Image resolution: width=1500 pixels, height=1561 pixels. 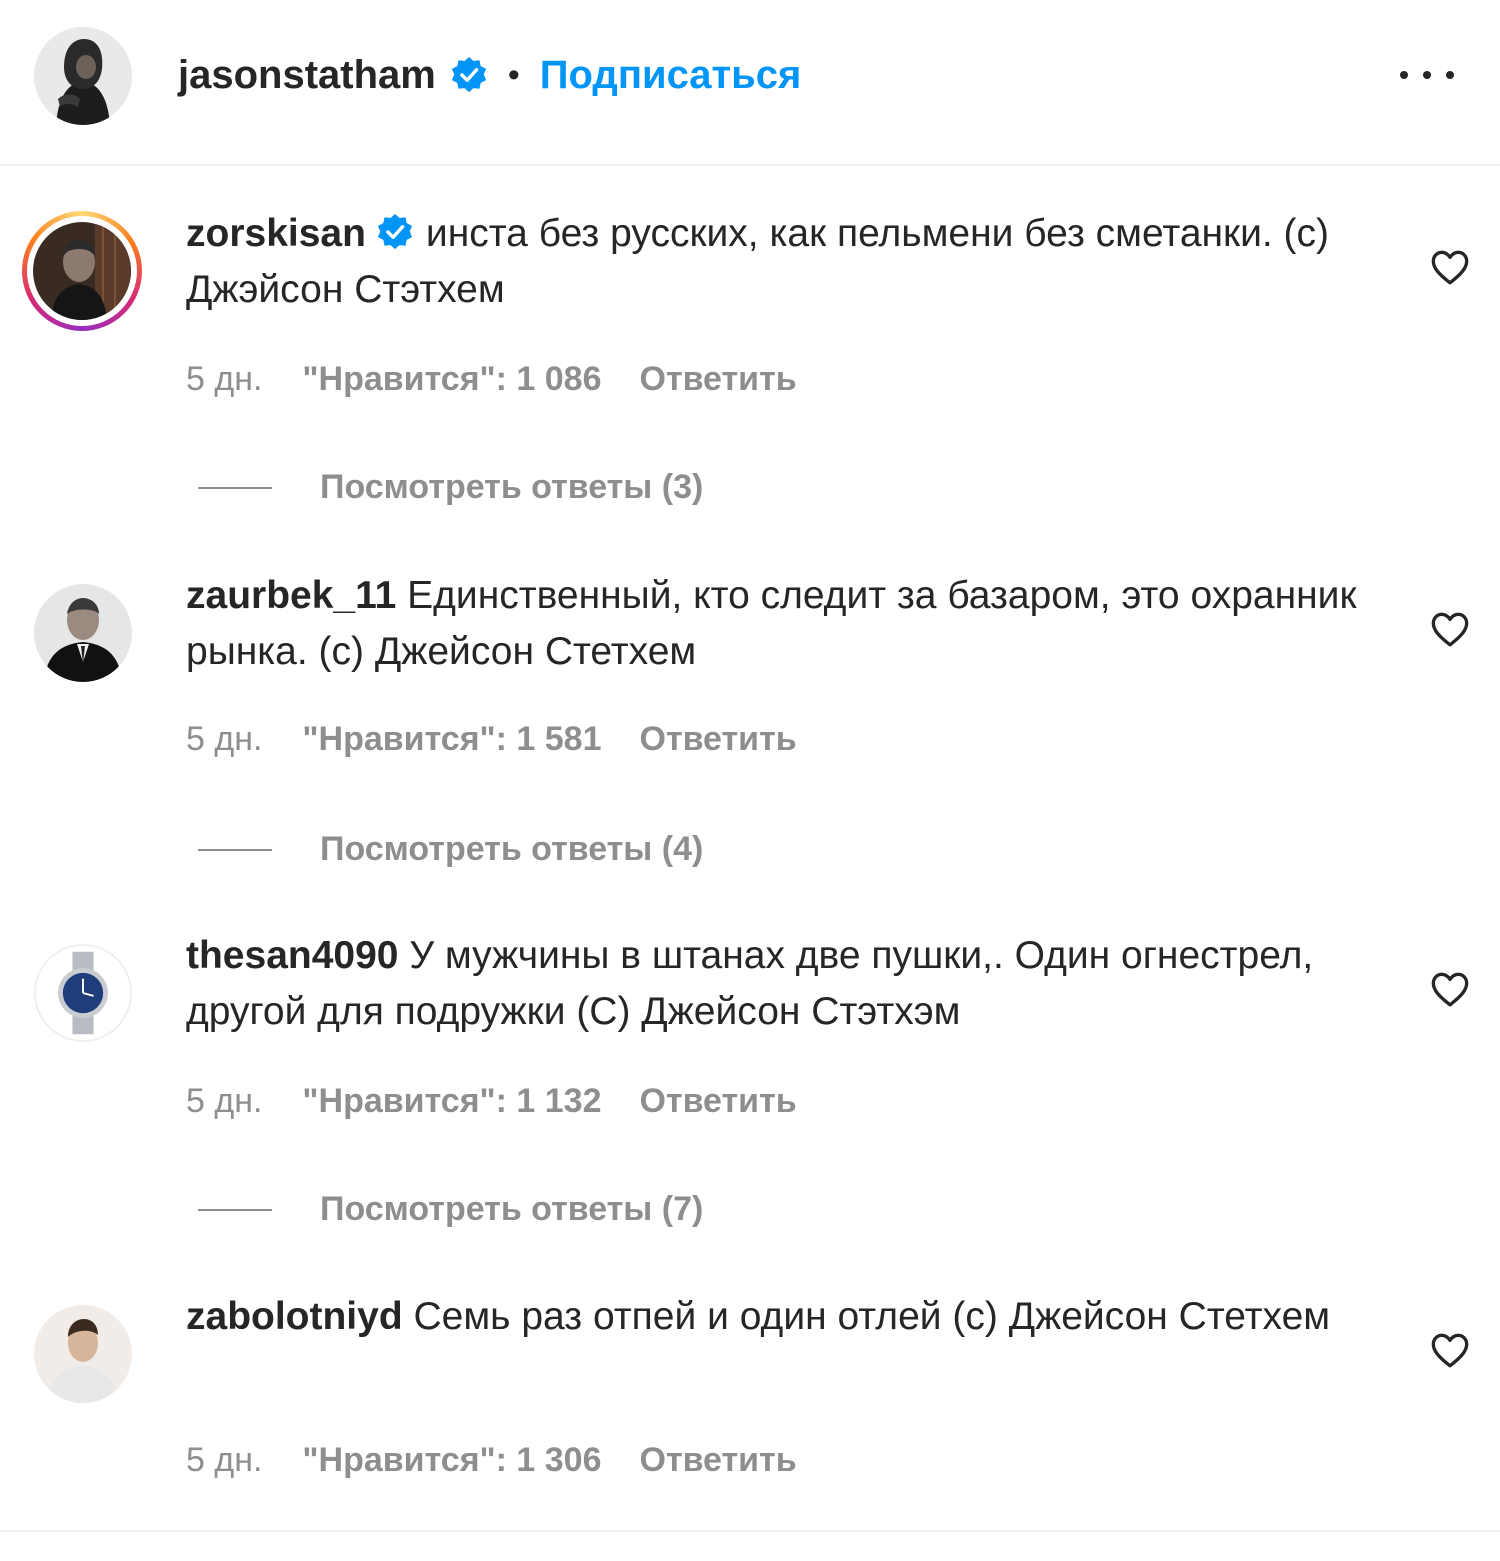 I want to click on view-replies-label: Посмотреть ответы (3), so click(x=512, y=487).